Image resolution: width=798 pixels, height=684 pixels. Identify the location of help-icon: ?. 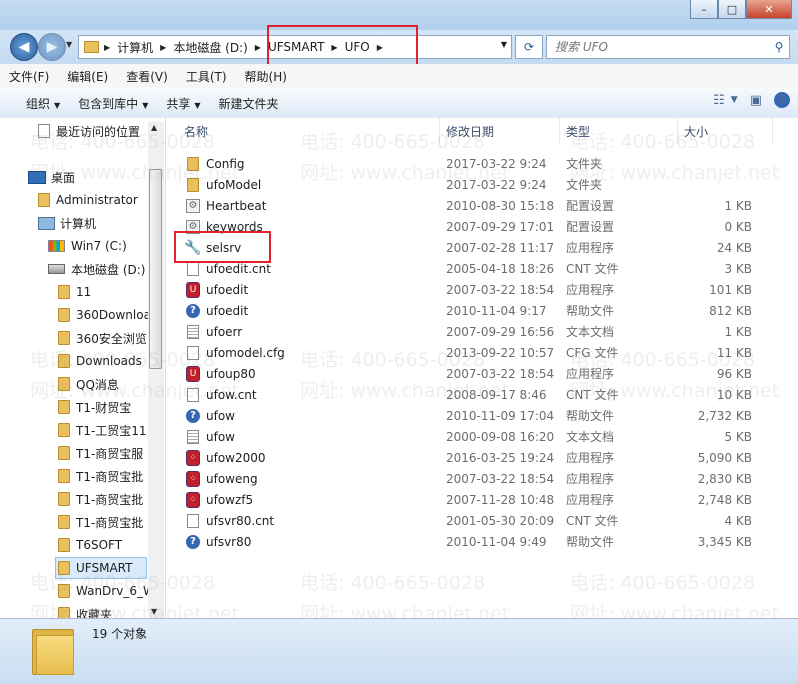
(782, 100).